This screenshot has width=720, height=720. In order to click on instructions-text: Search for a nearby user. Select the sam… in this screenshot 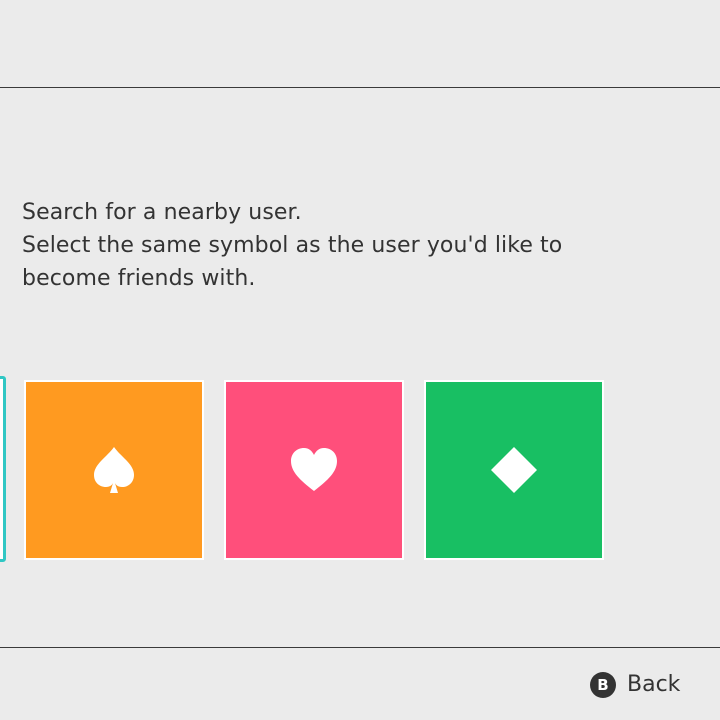, I will do `click(342, 245)`.